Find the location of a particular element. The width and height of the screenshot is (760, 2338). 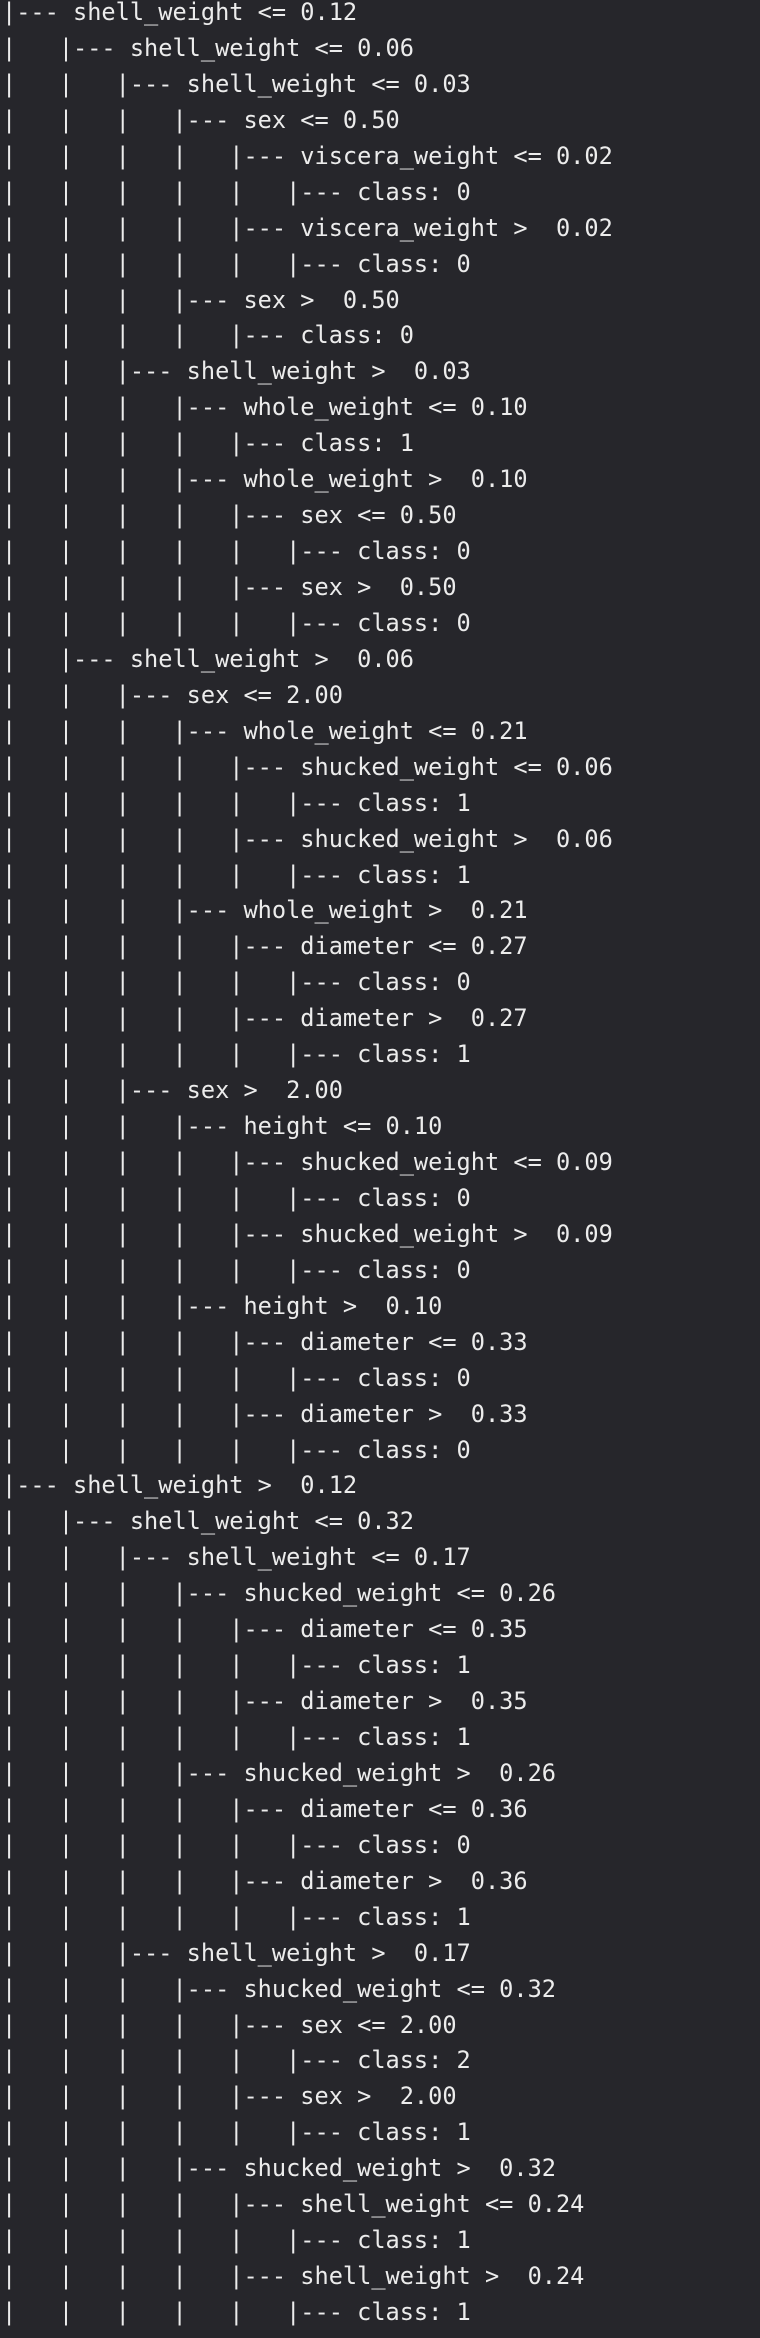

tree-line: | | | |--- height > 0.10 is located at coordinates (222, 1305).